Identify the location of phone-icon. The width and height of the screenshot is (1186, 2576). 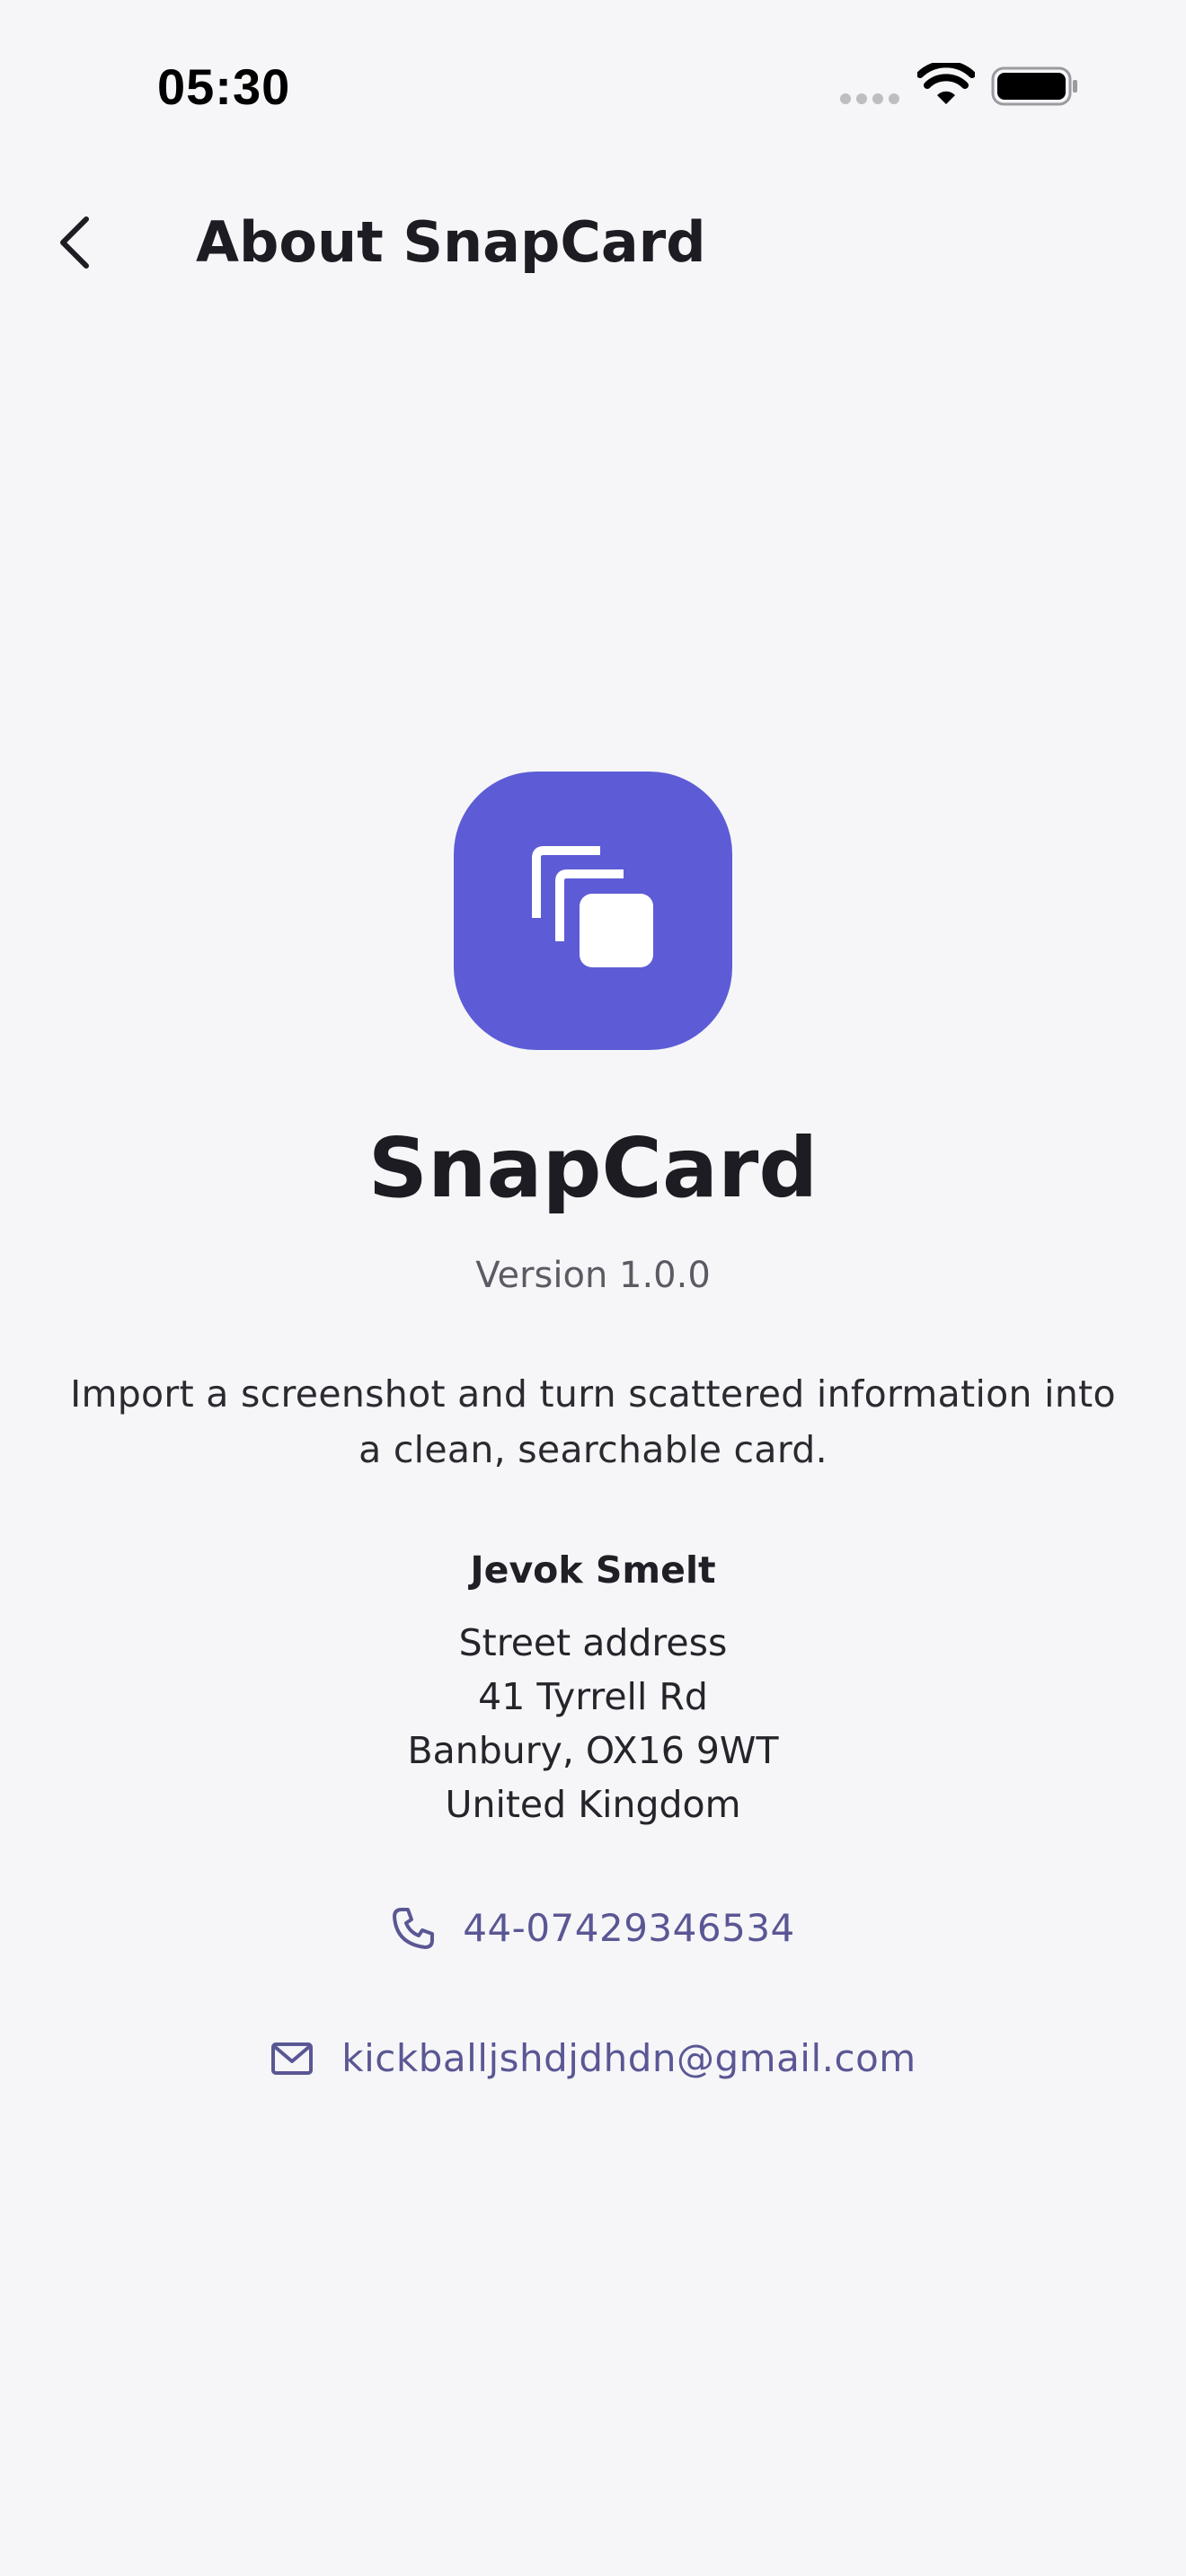
(413, 1928).